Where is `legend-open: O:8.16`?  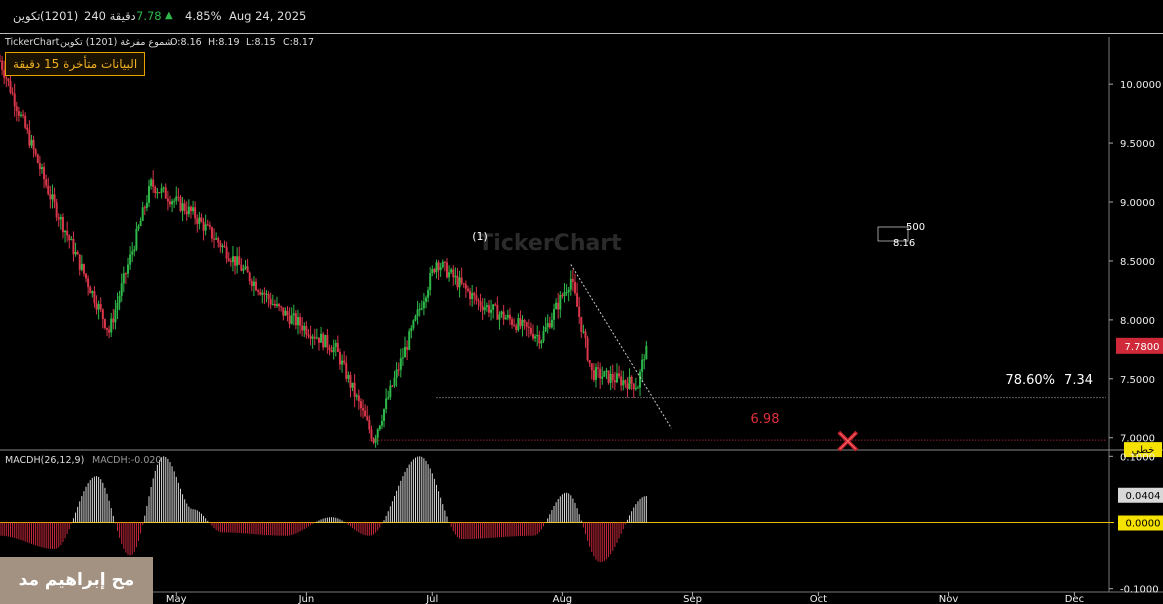 legend-open: O:8.16 is located at coordinates (186, 42).